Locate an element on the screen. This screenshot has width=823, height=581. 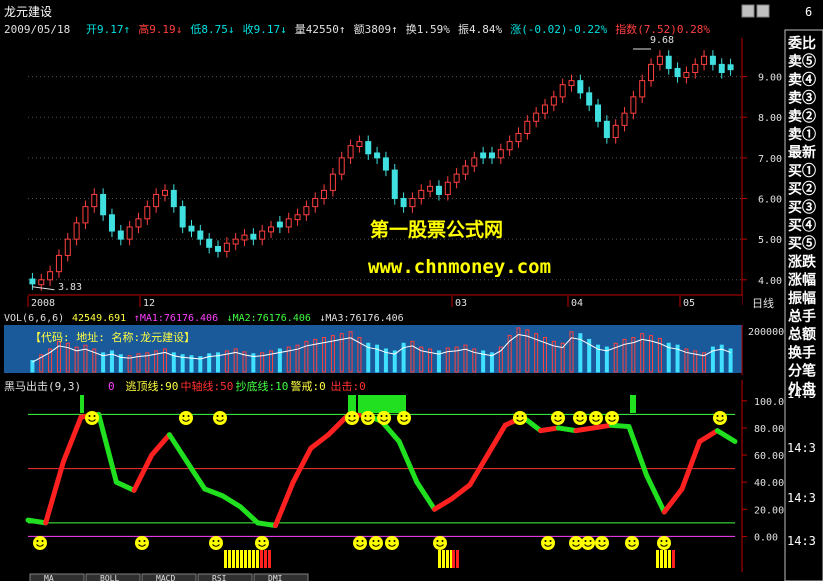
quote-field-value: 9.19 is located at coordinates (162, 29).